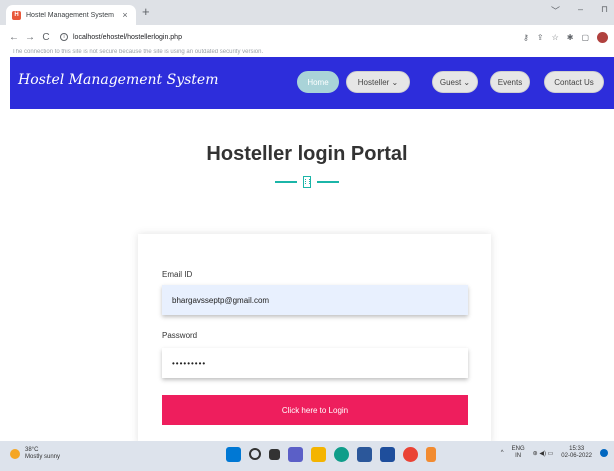 Image resolution: width=614 pixels, height=471 pixels. What do you see at coordinates (307, 154) in the screenshot?
I see `page-title: Hosteller login Portal` at bounding box center [307, 154].